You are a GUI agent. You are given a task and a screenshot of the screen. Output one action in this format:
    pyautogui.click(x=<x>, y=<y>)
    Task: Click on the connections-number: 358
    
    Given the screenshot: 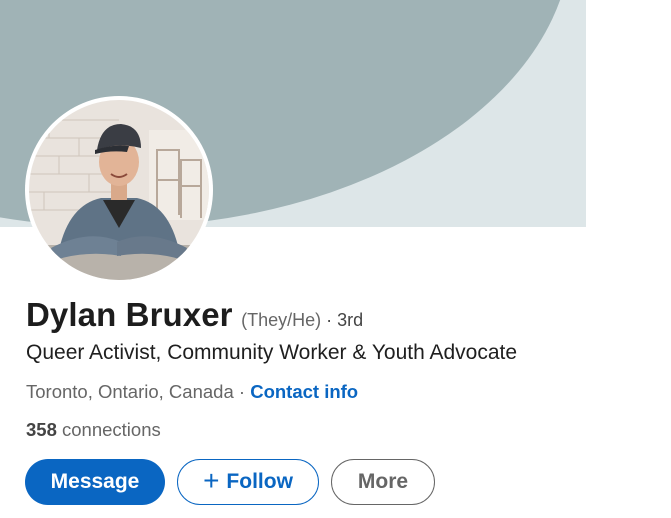 What is the action you would take?
    pyautogui.click(x=41, y=429)
    